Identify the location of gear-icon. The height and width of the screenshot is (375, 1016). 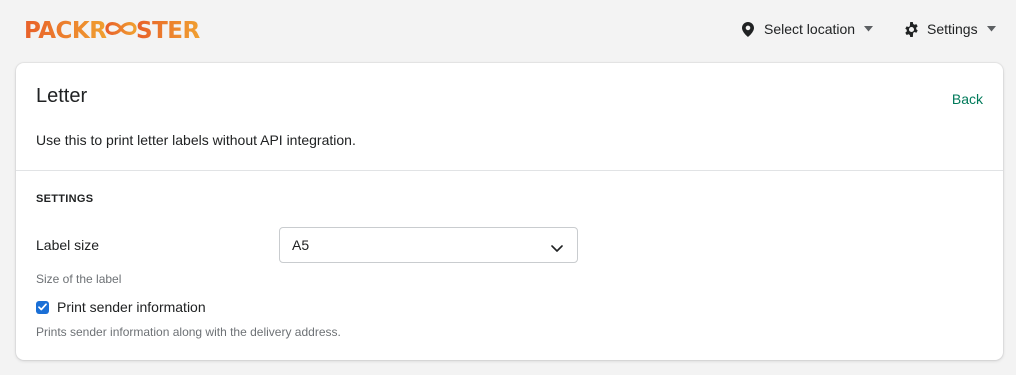
(911, 29).